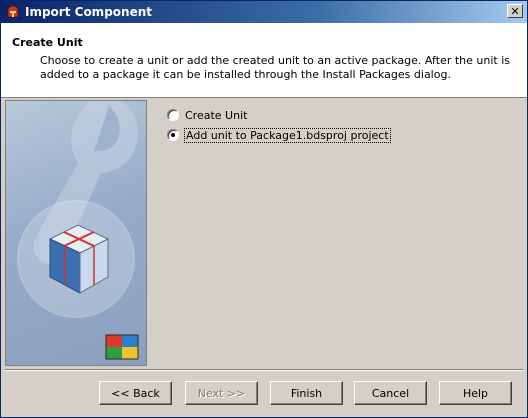 Image resolution: width=528 pixels, height=418 pixels. Describe the element at coordinates (47, 42) in the screenshot. I see `page-title: Create Unit` at that location.